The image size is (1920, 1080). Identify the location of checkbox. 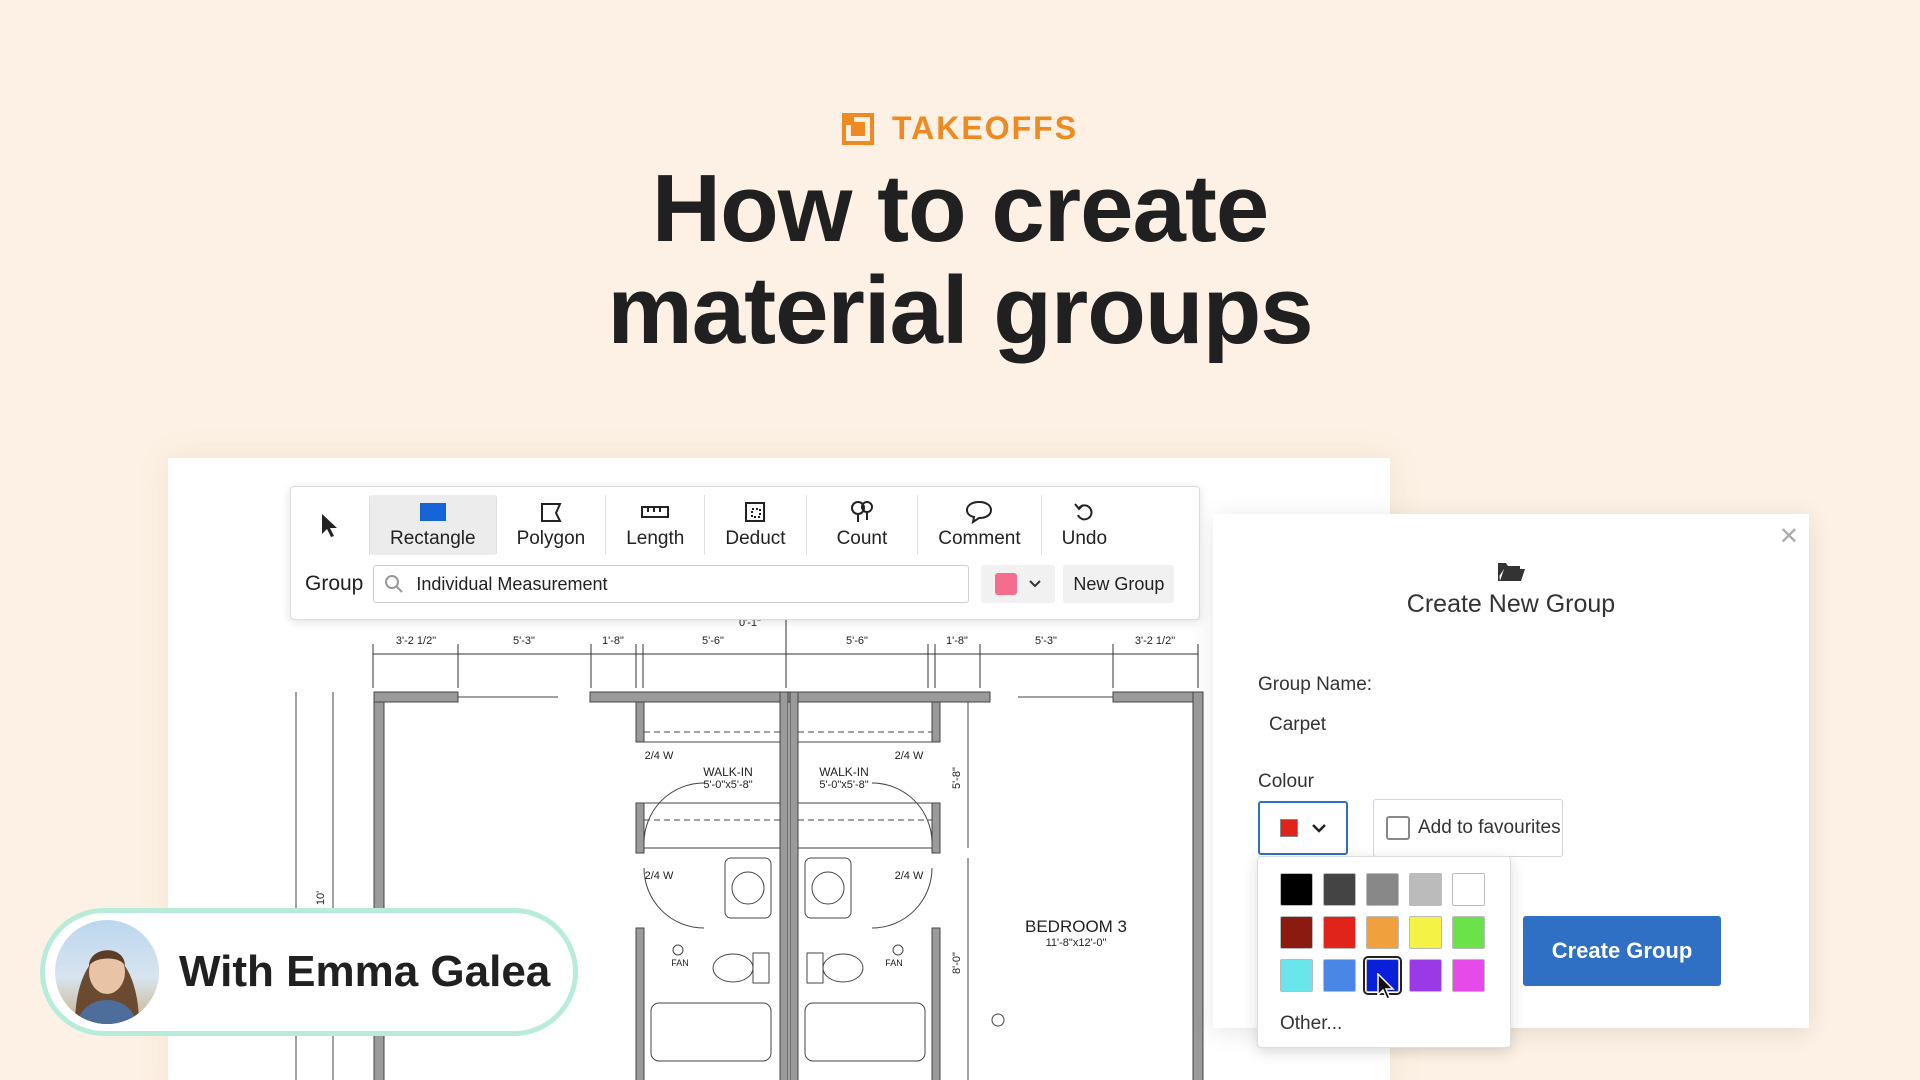
(1398, 828).